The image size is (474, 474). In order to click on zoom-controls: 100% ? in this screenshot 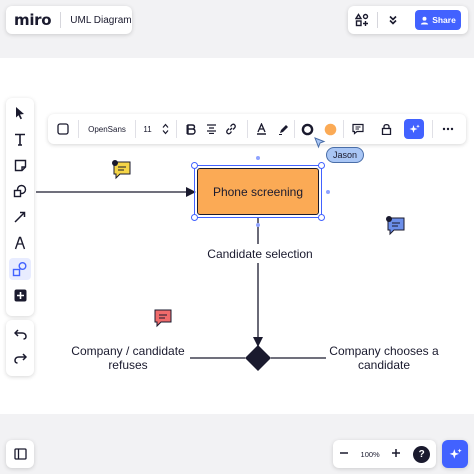, I will do `click(384, 454)`.